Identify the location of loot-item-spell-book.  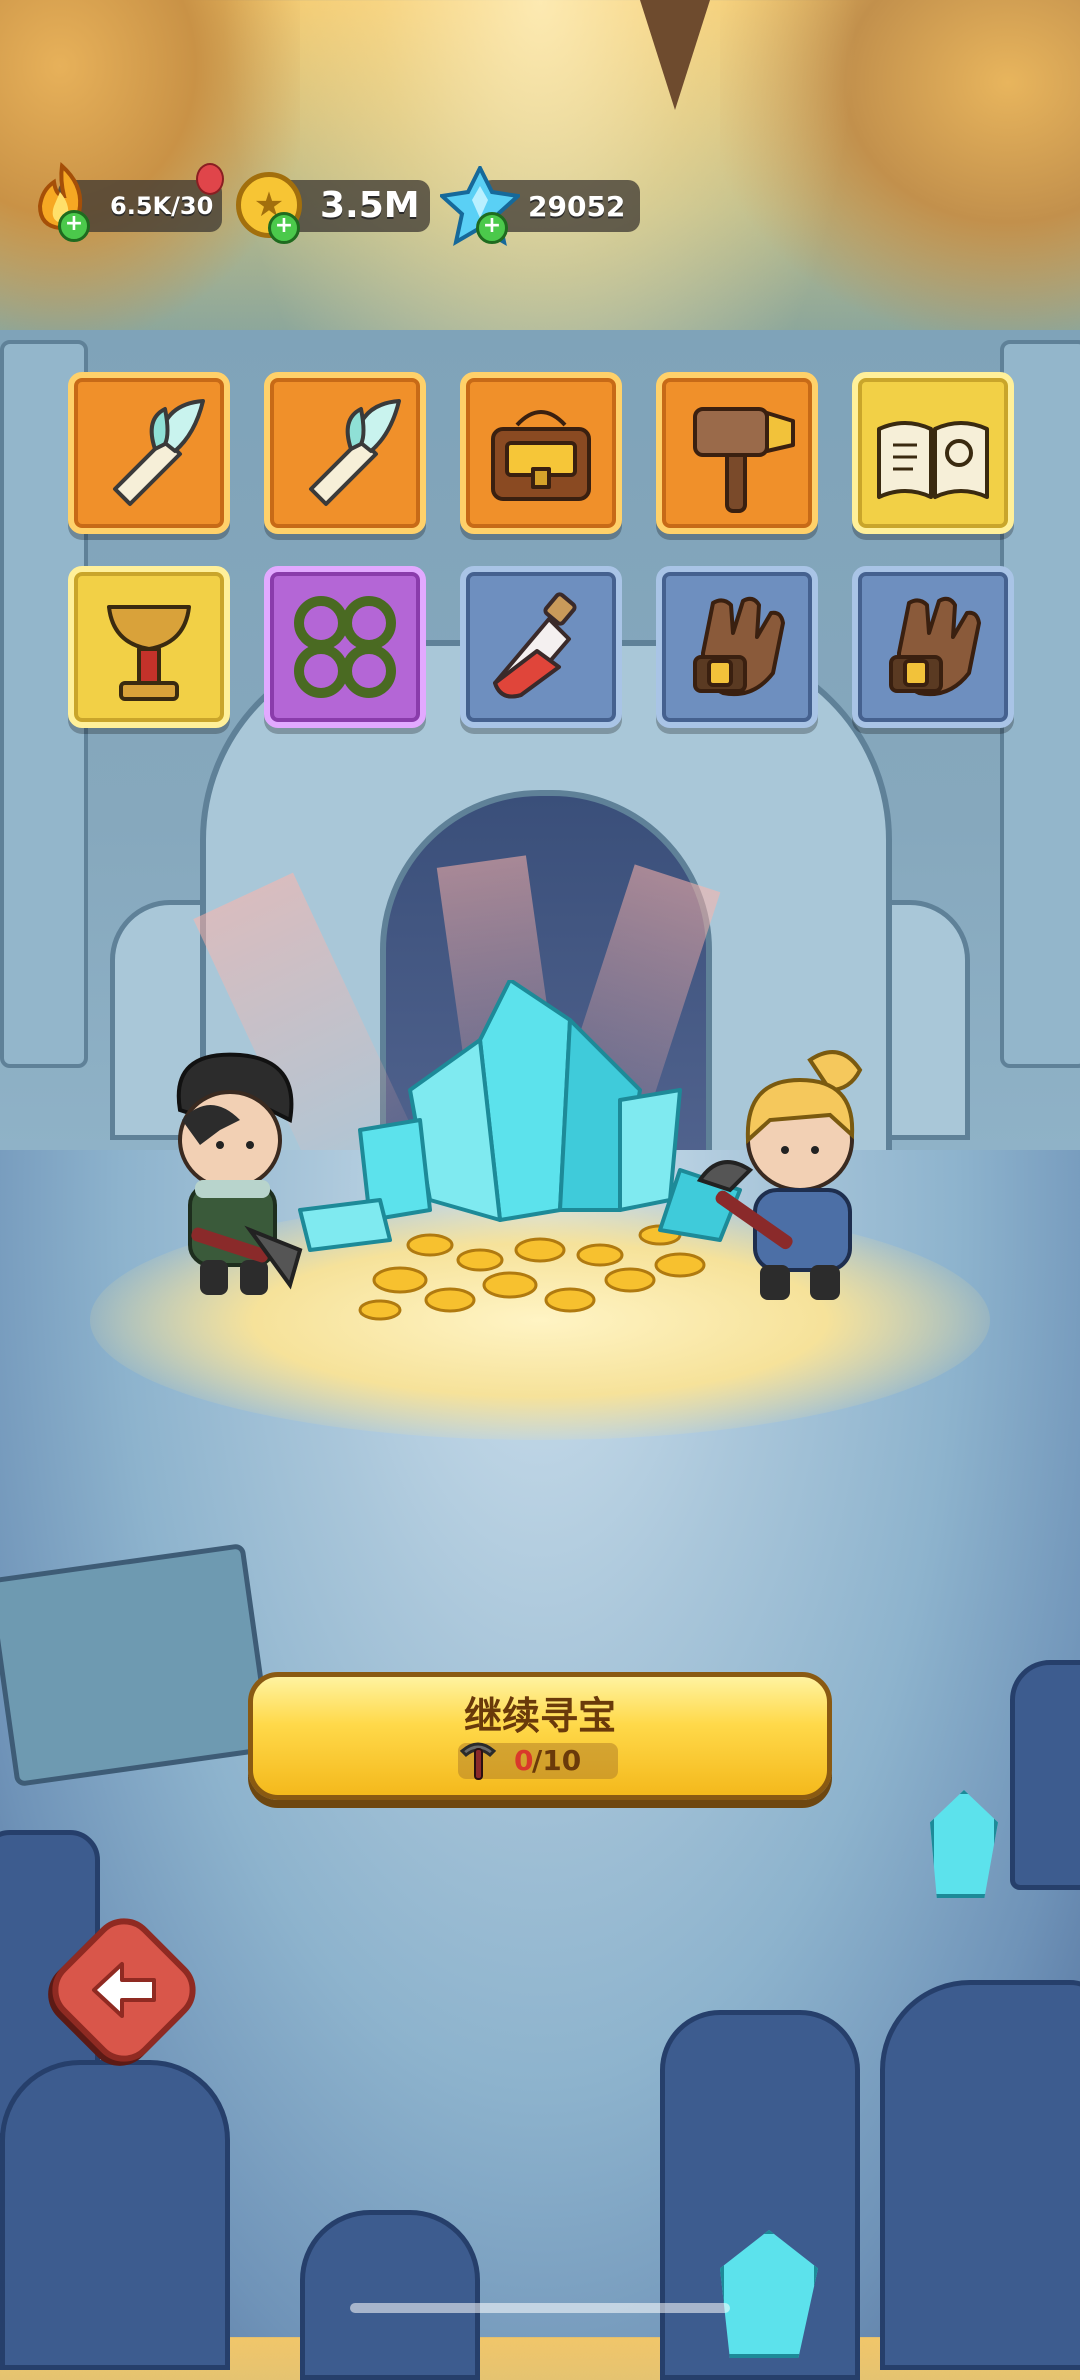
(933, 453).